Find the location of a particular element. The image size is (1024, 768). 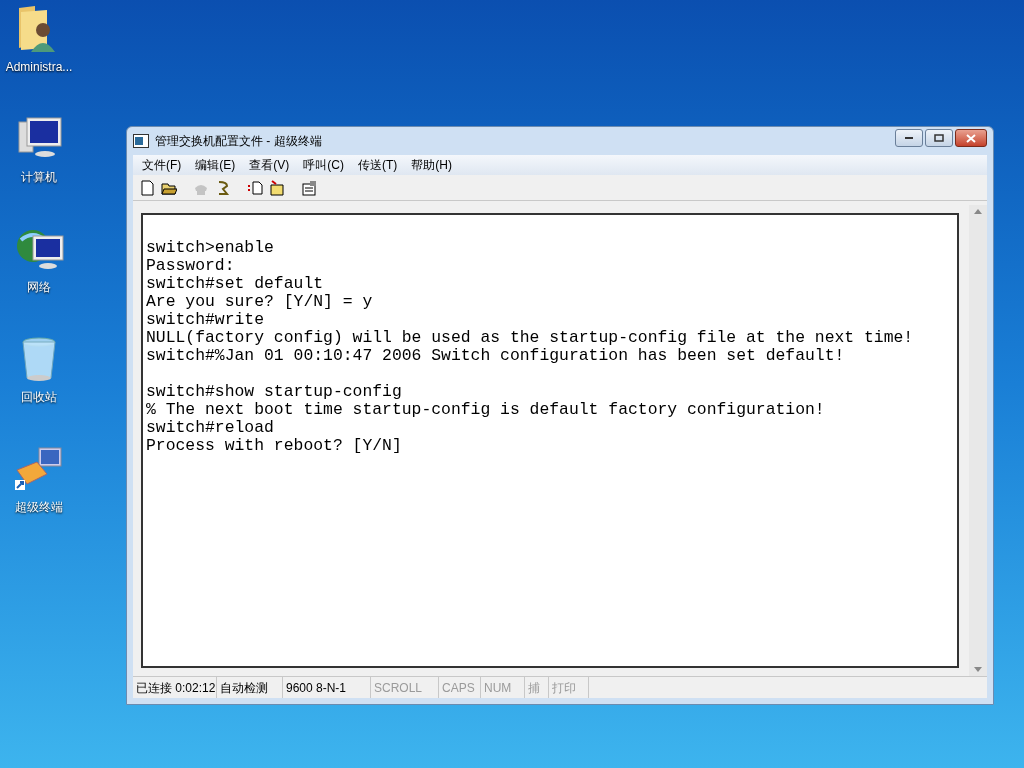

scroll-down-arrow-icon is located at coordinates (978, 669).